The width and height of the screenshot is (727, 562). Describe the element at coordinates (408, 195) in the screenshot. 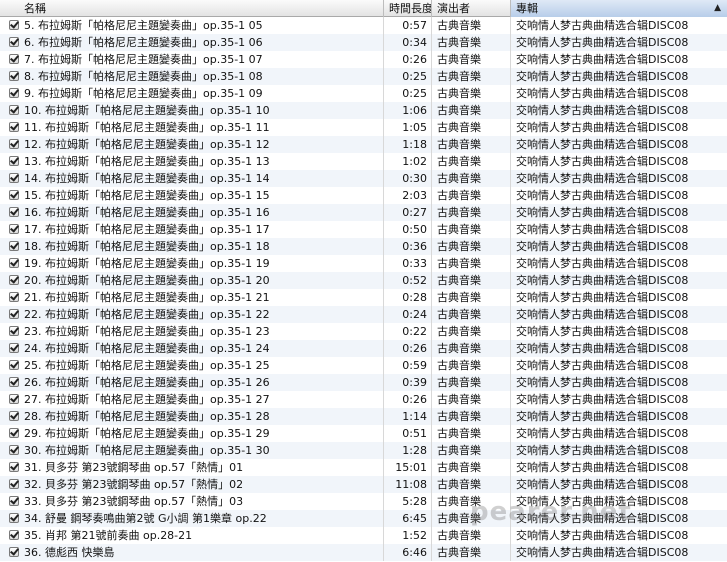

I see `track-time: 2:03` at that location.